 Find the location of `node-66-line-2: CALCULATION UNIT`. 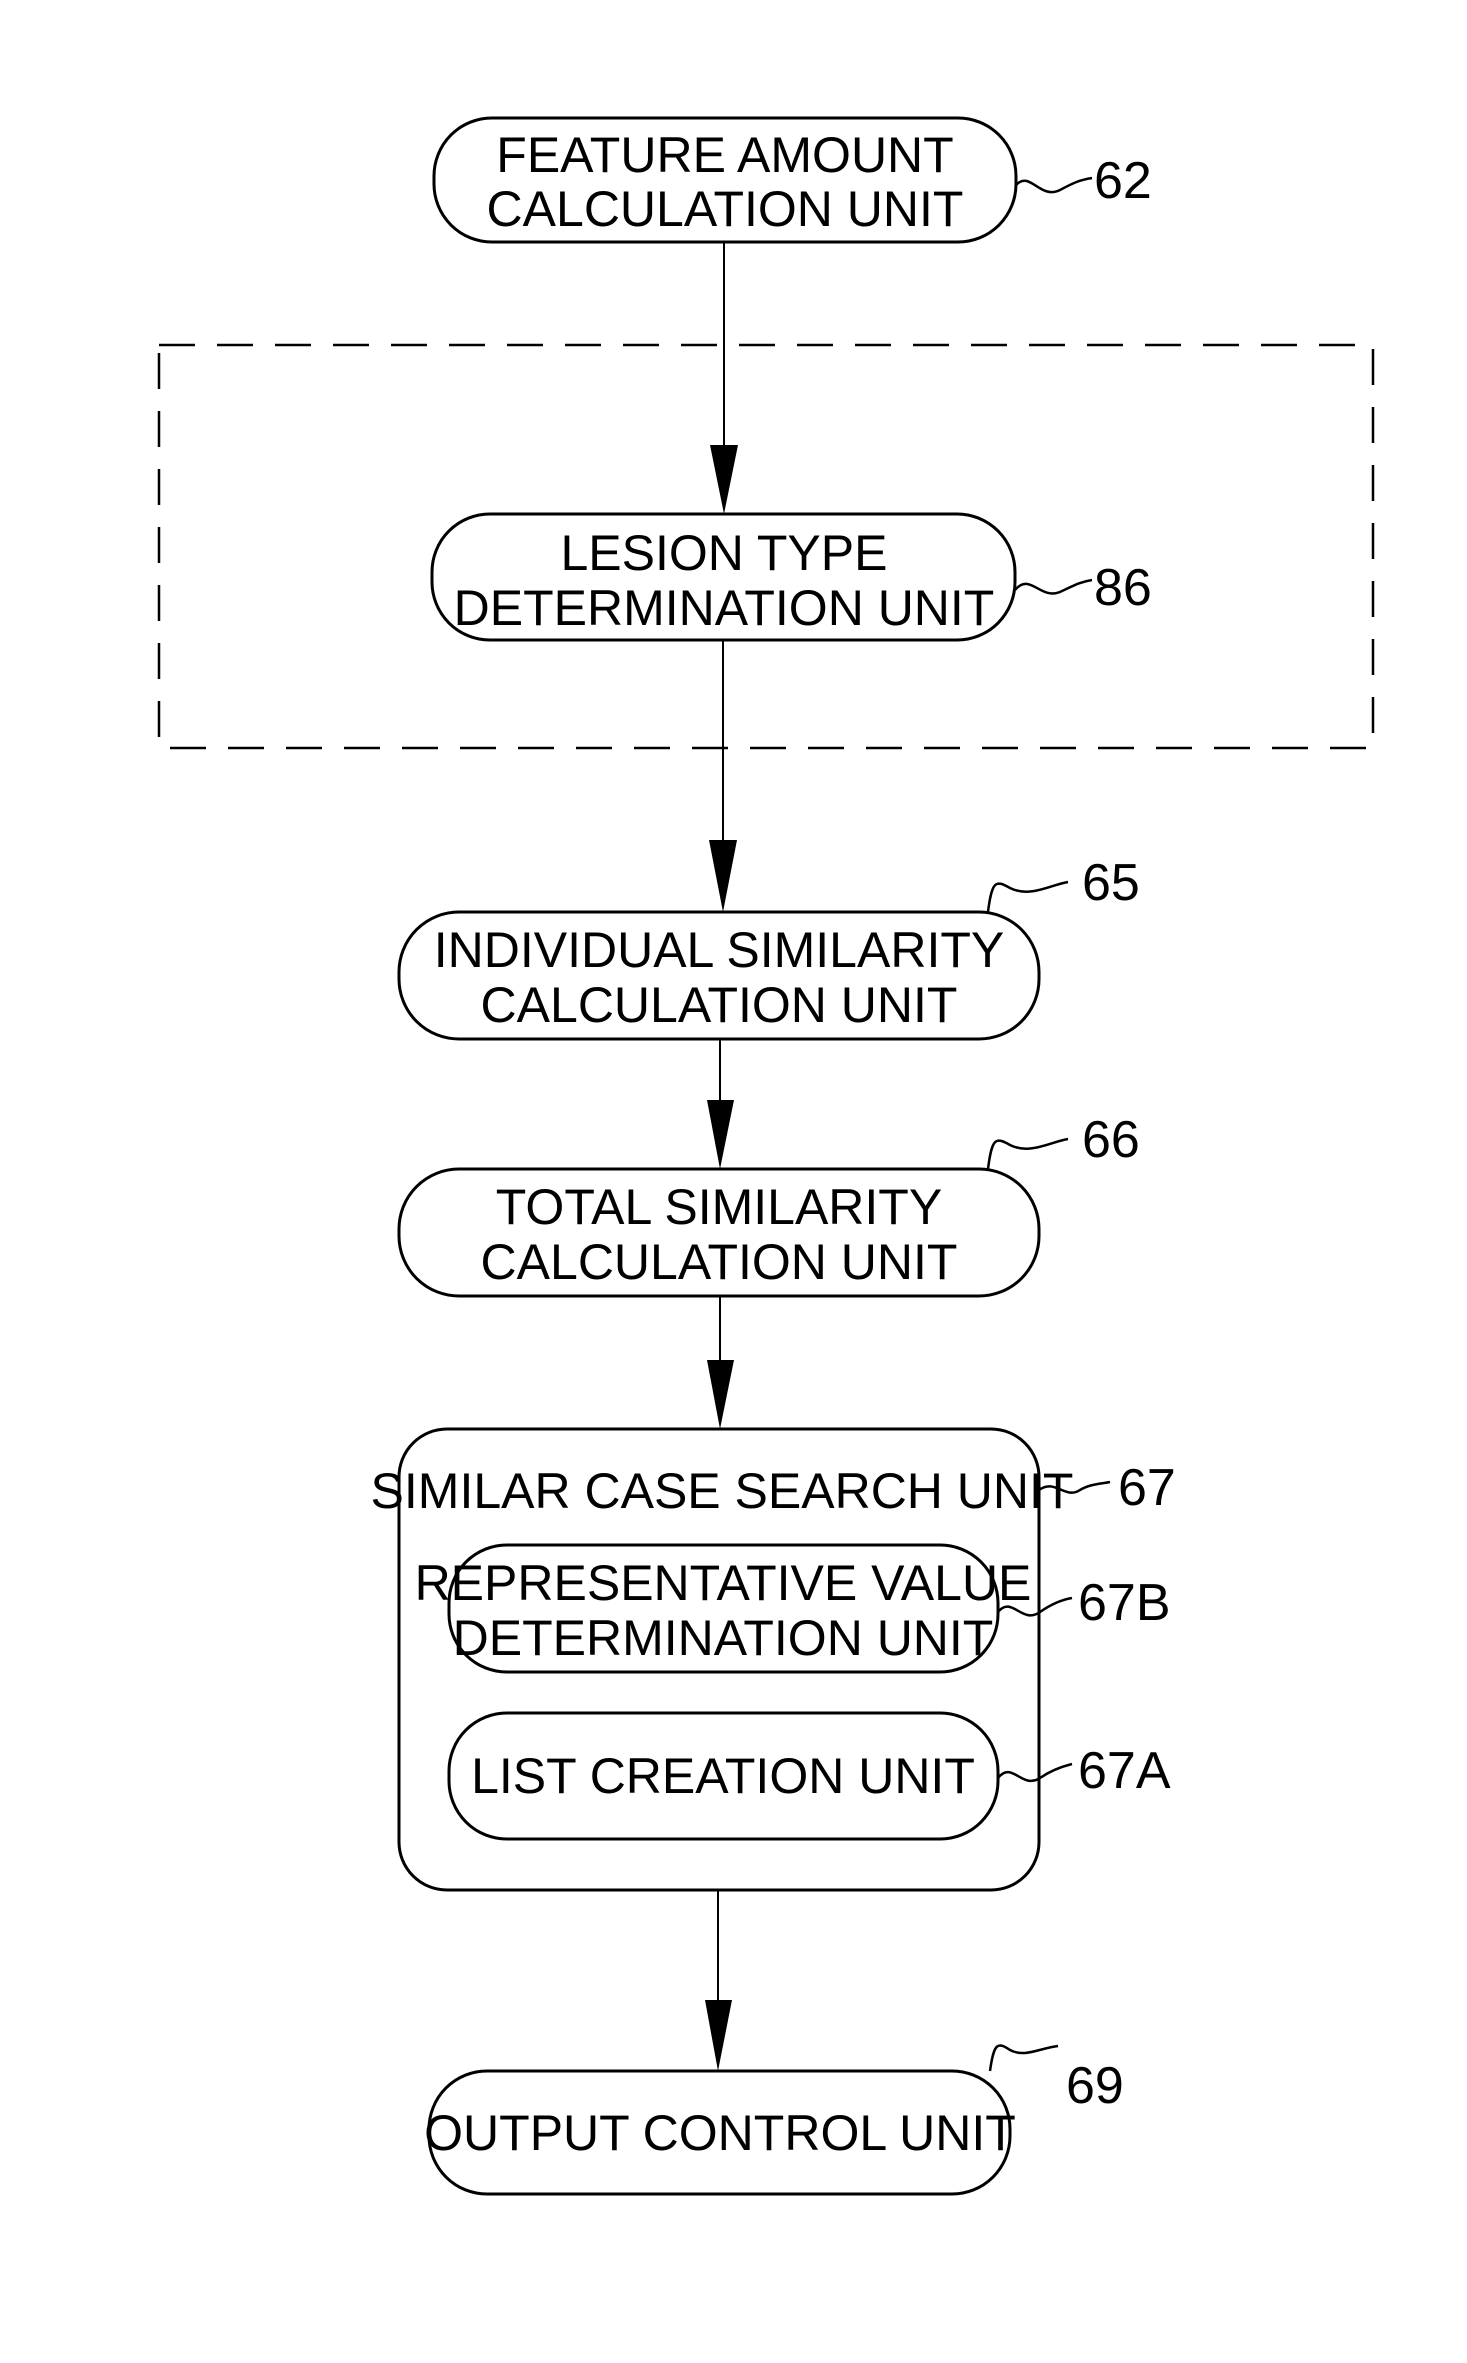

node-66-line-2: CALCULATION UNIT is located at coordinates (719, 1262).